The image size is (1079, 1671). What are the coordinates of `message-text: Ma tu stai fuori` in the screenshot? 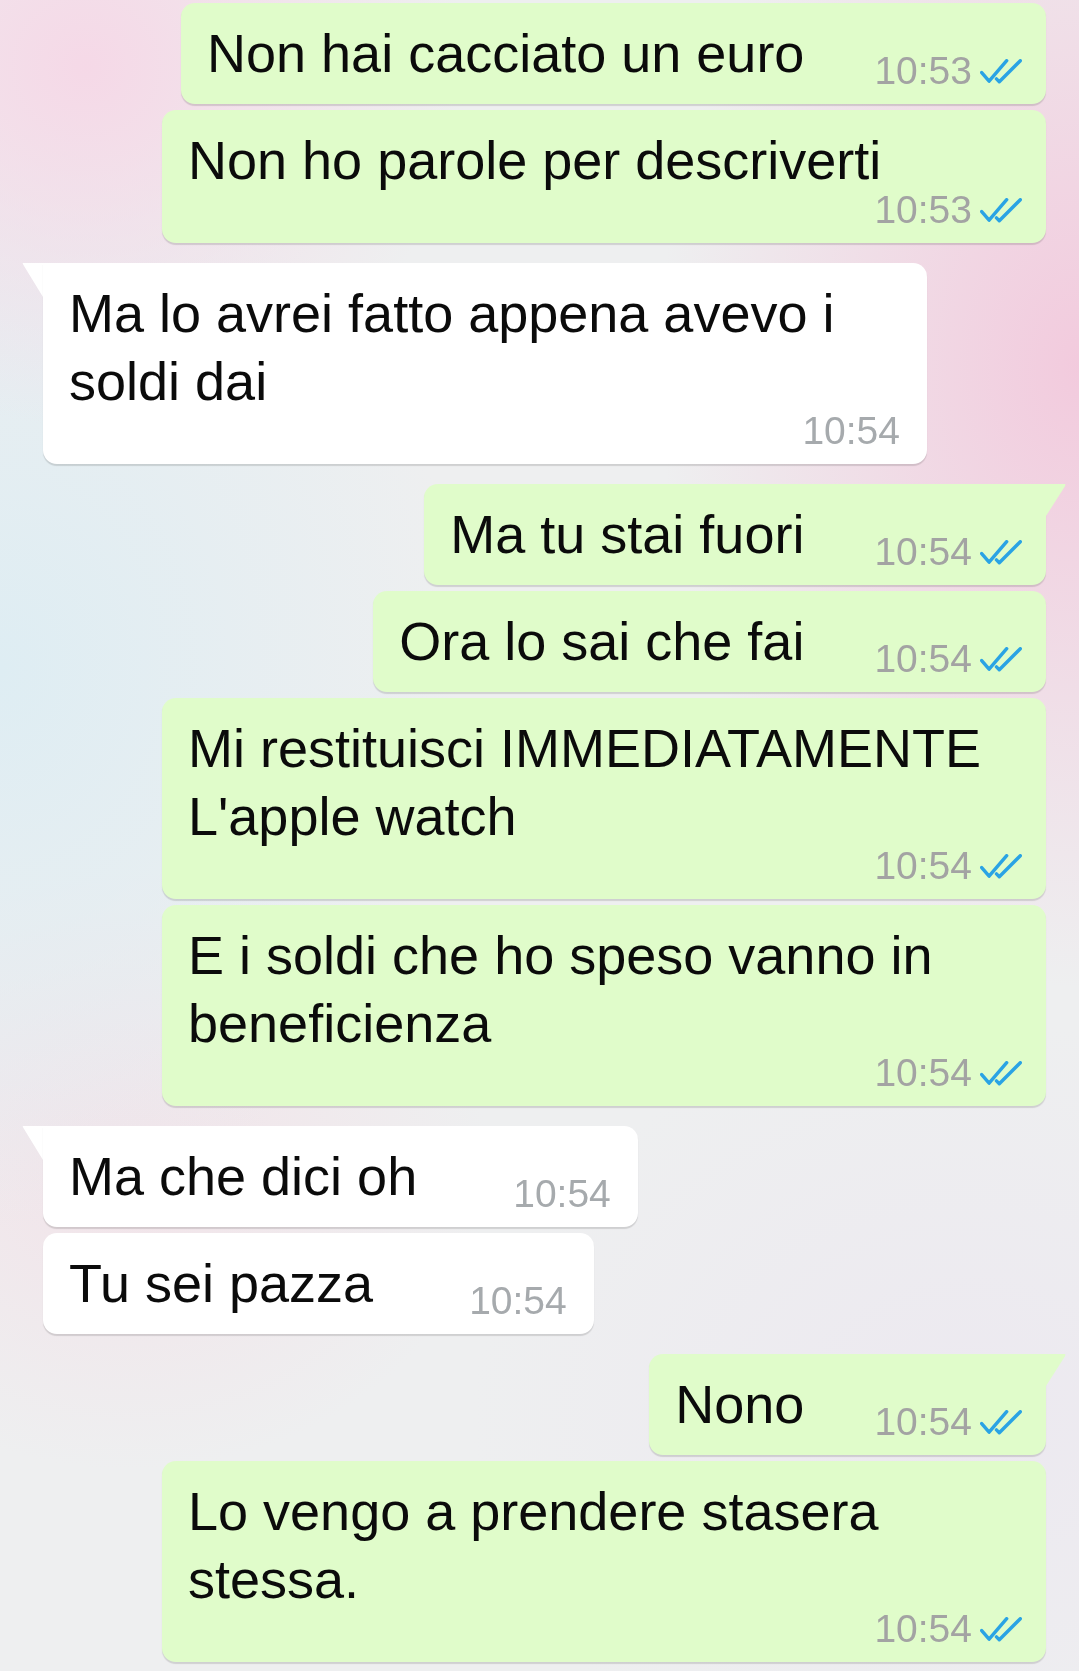 It's located at (627, 534).